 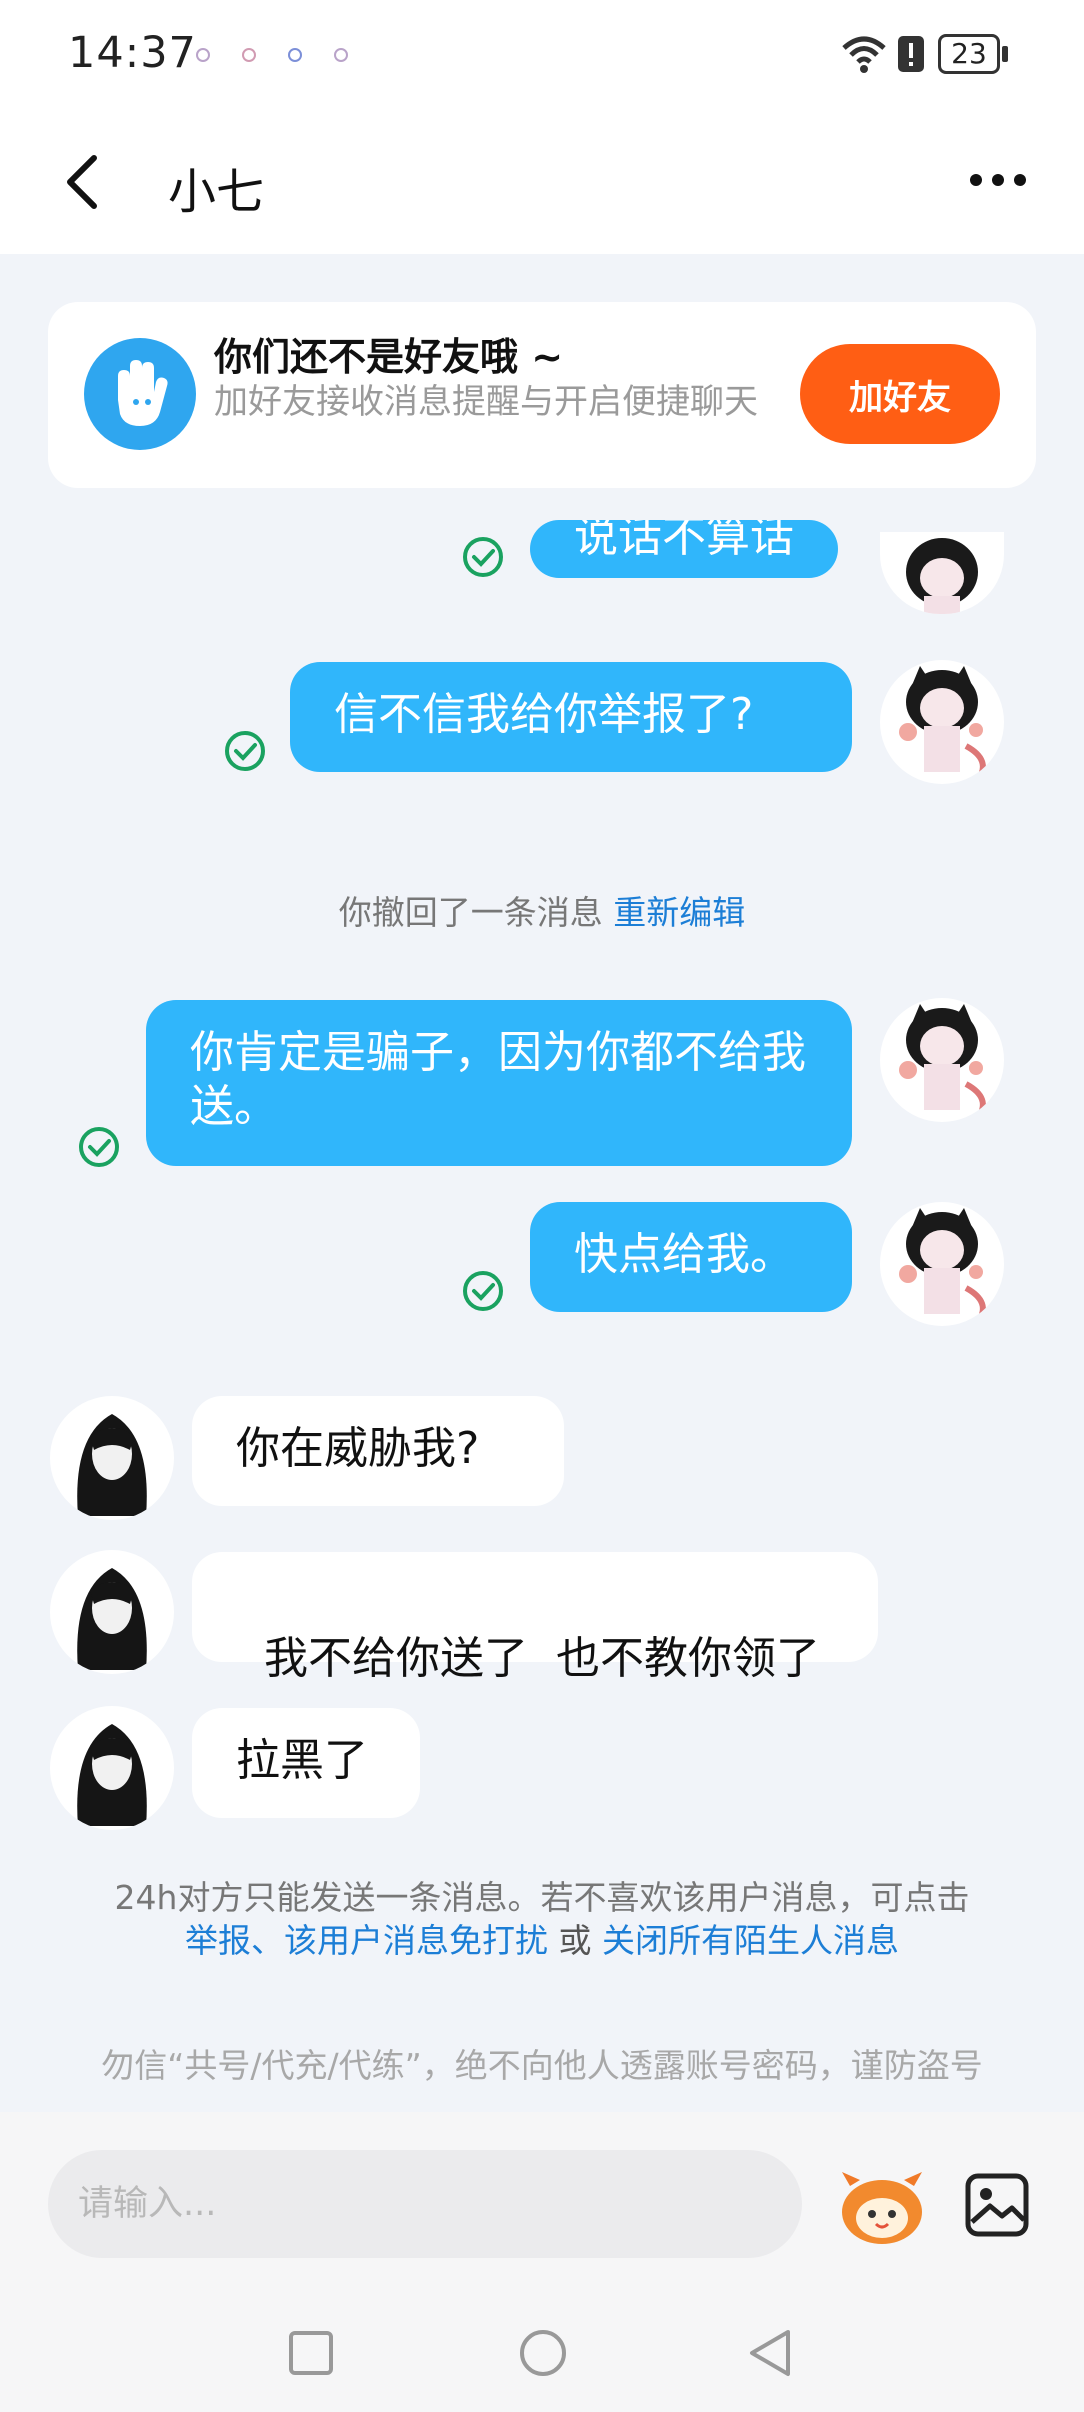 I want to click on battery-level: 23, so click(x=969, y=53).